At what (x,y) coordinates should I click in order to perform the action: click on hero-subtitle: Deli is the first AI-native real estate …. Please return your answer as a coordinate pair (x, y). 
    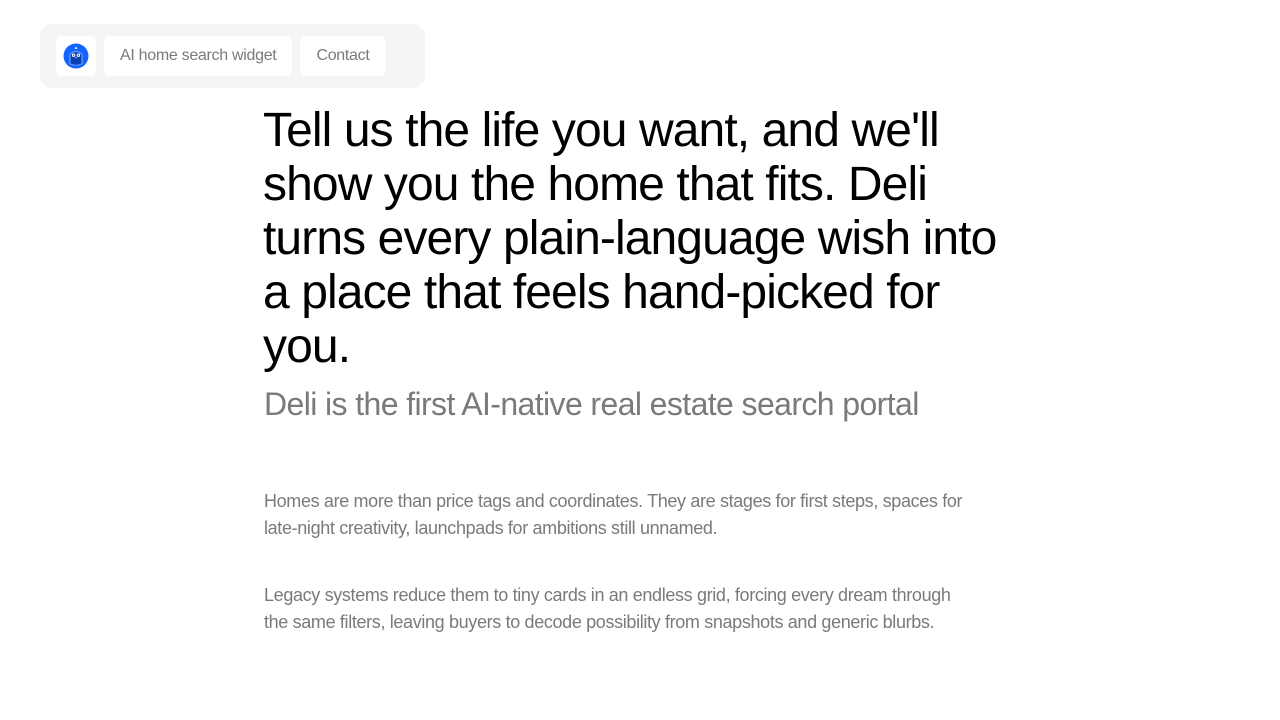
    Looking at the image, I should click on (591, 404).